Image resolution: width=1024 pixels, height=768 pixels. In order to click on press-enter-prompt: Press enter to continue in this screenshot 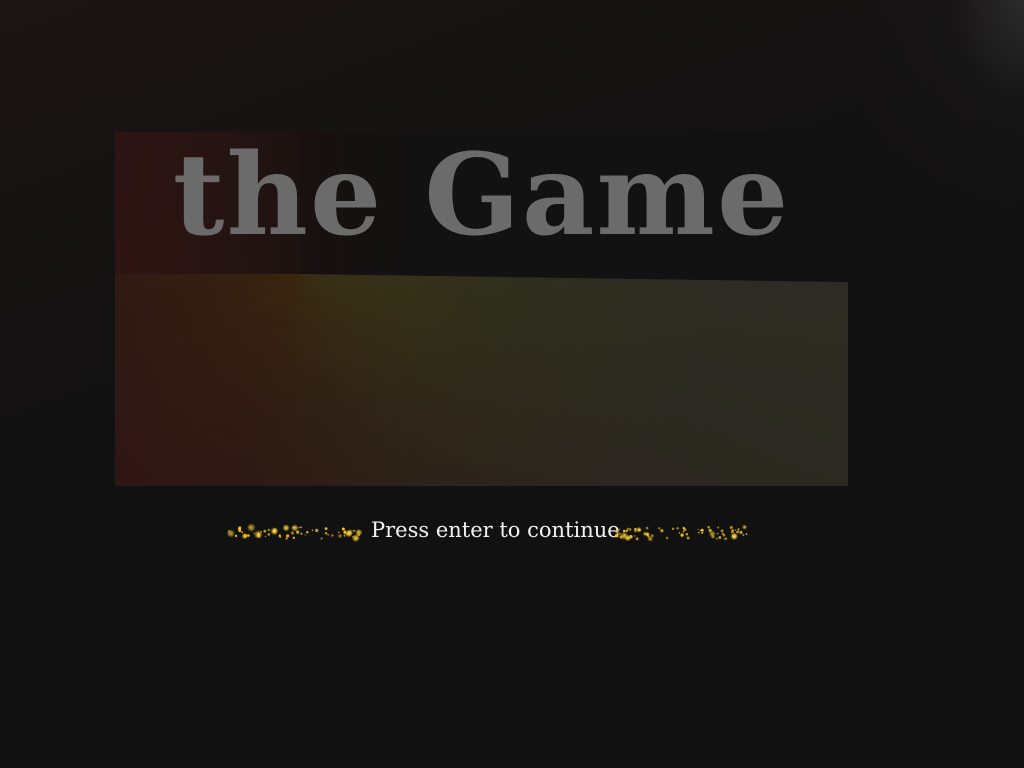, I will do `click(495, 530)`.